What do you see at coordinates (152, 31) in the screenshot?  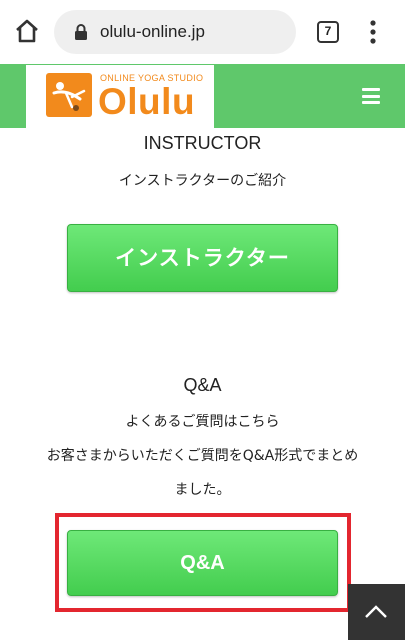 I see `url-text: olulu-online.jp` at bounding box center [152, 31].